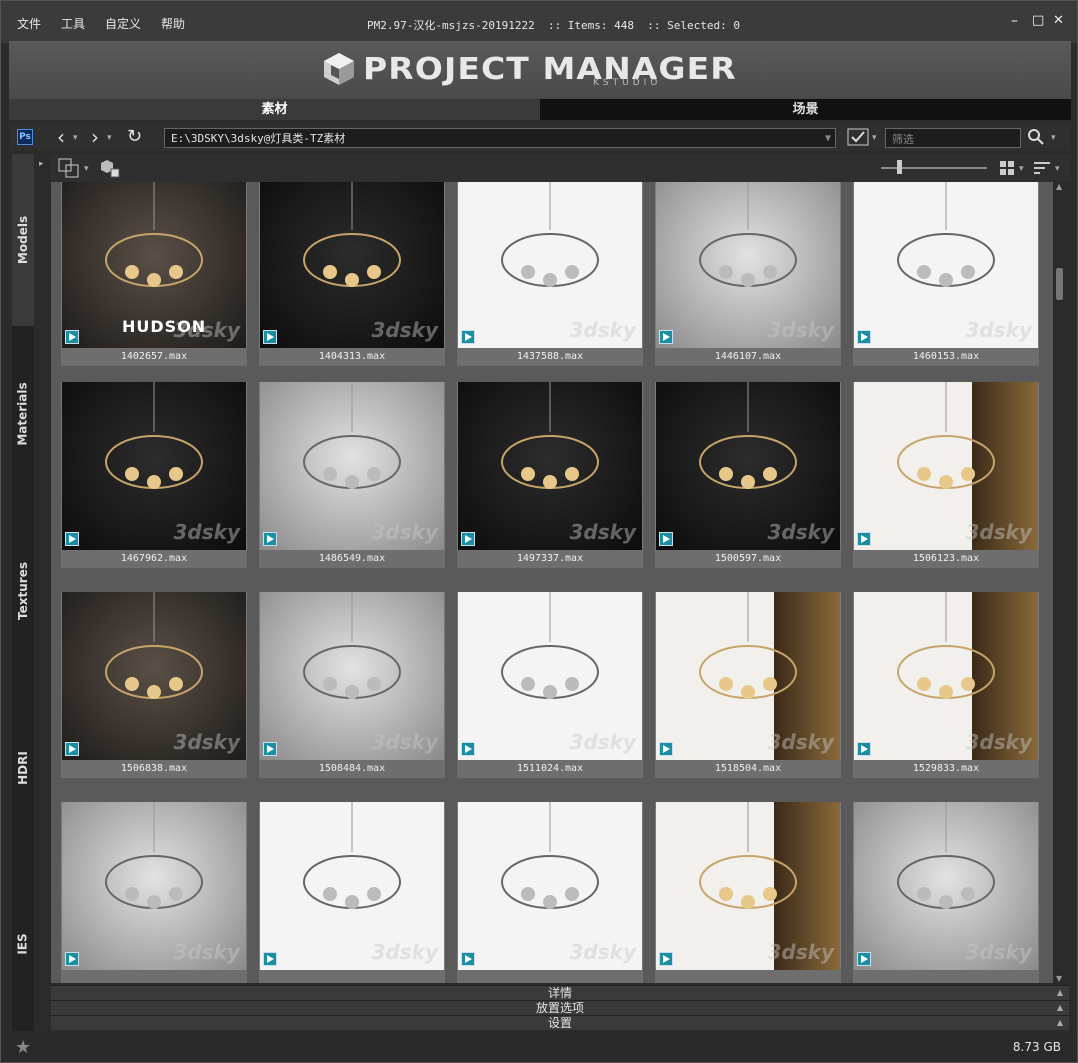 The image size is (1078, 1063). Describe the element at coordinates (1007, 168) in the screenshot. I see `grid-view-icon` at that location.